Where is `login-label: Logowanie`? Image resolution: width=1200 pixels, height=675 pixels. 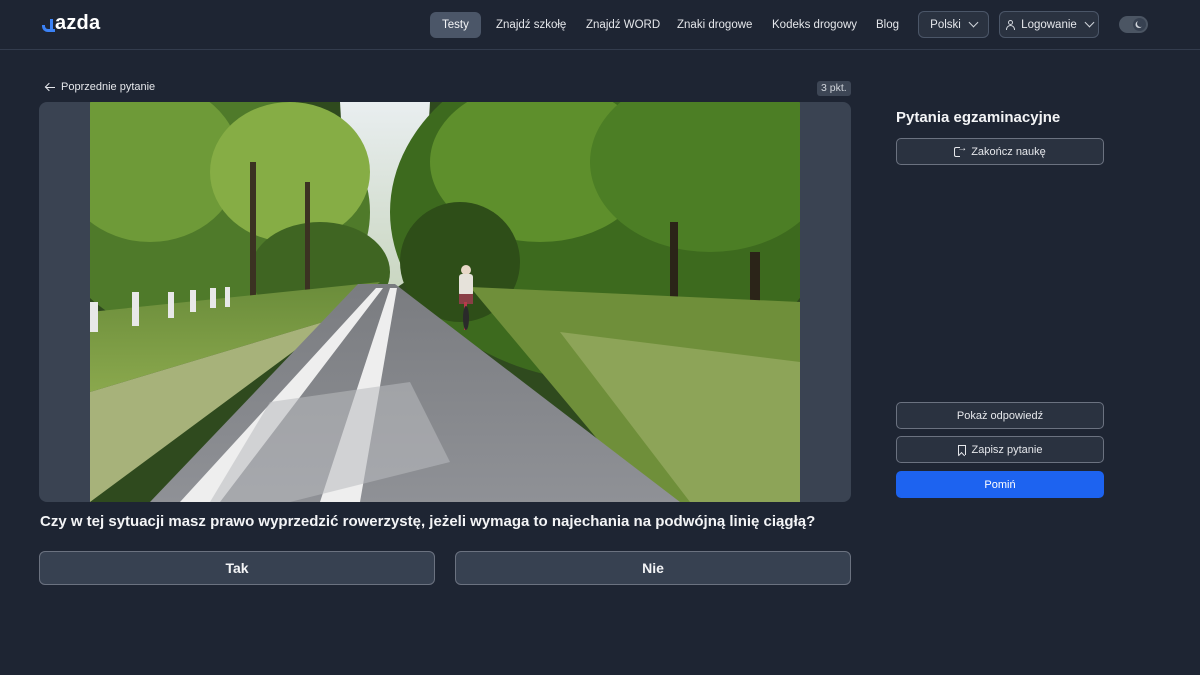
login-label: Logowanie is located at coordinates (1049, 24).